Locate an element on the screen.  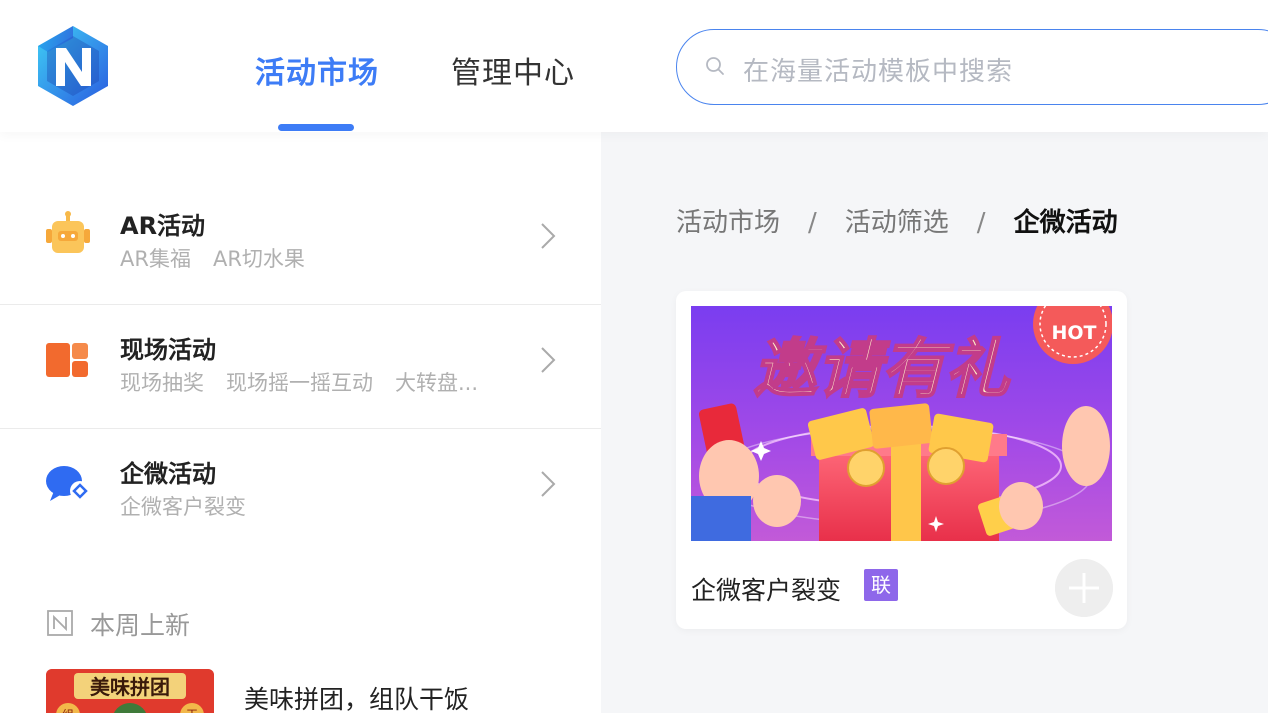
breadcrumb-item: 活动筛选 is located at coordinates (897, 223).